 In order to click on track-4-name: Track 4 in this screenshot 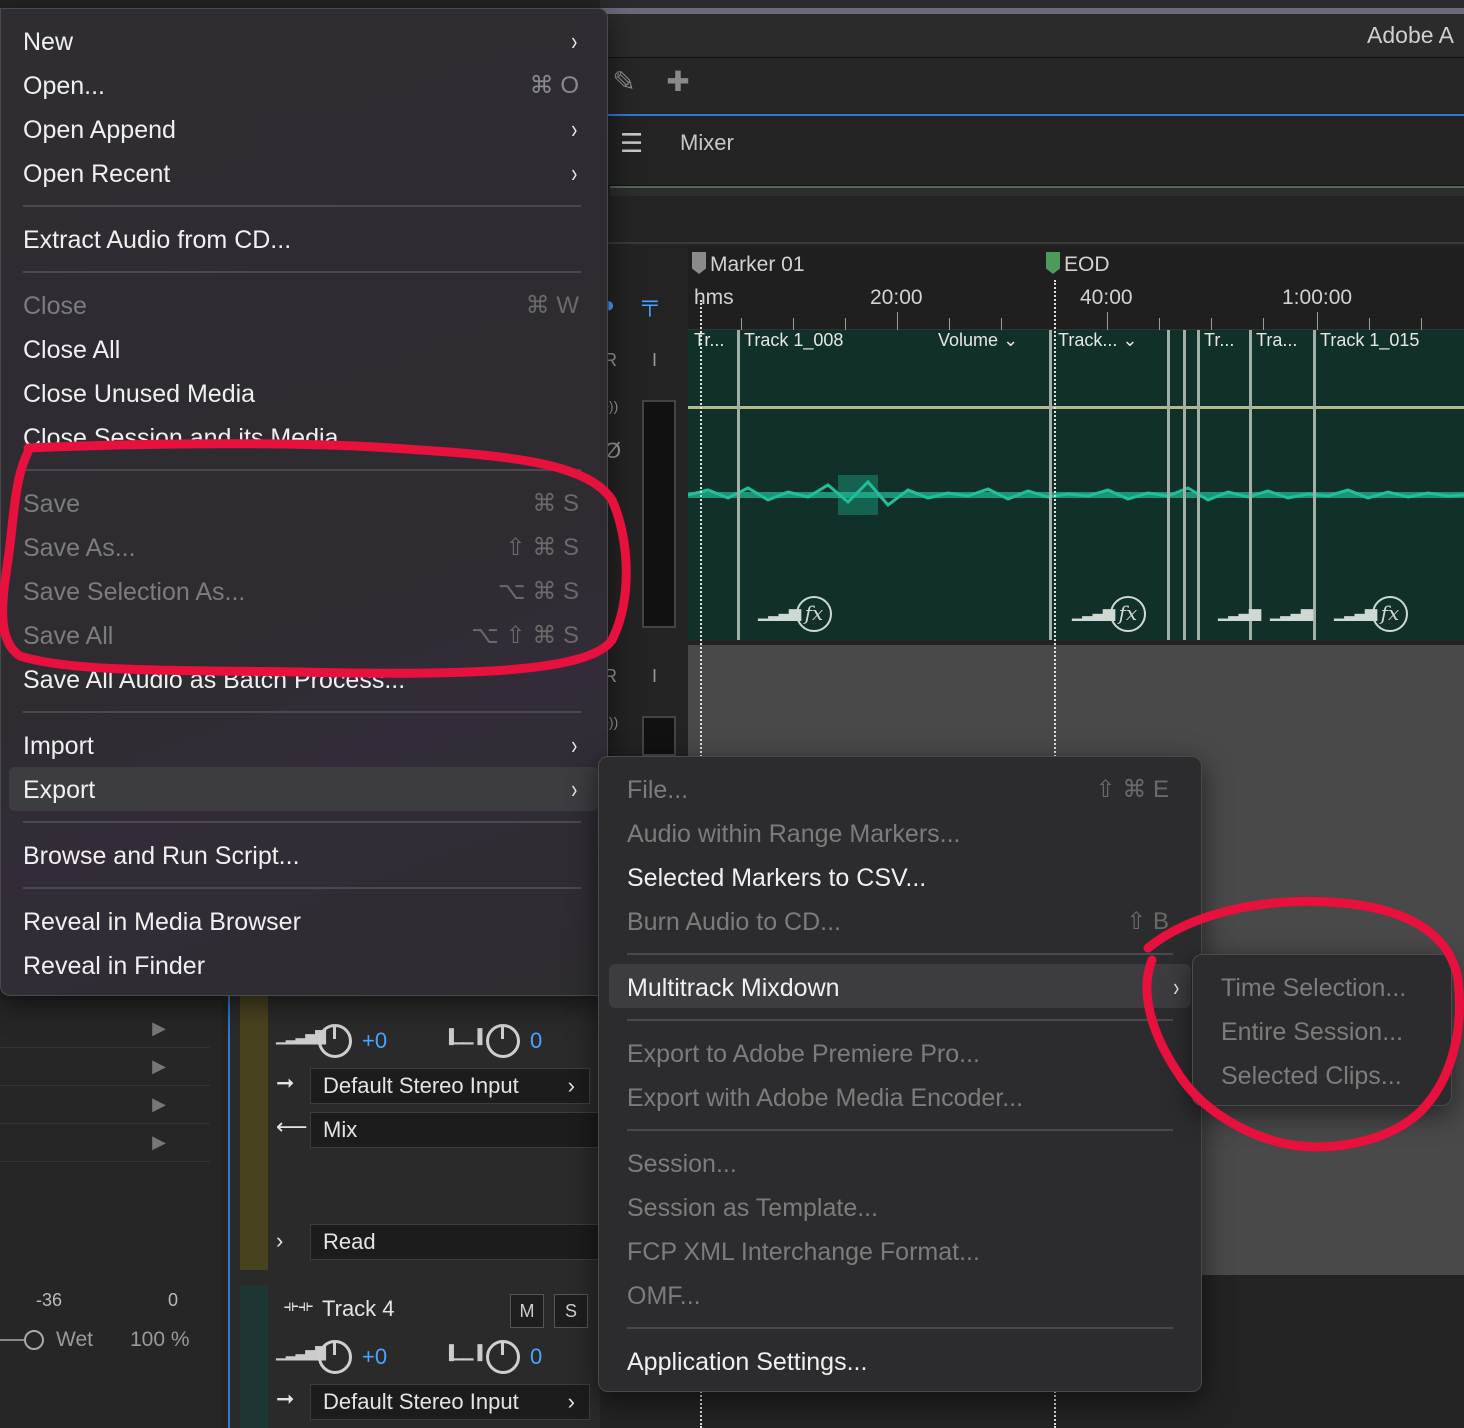, I will do `click(358, 1309)`.